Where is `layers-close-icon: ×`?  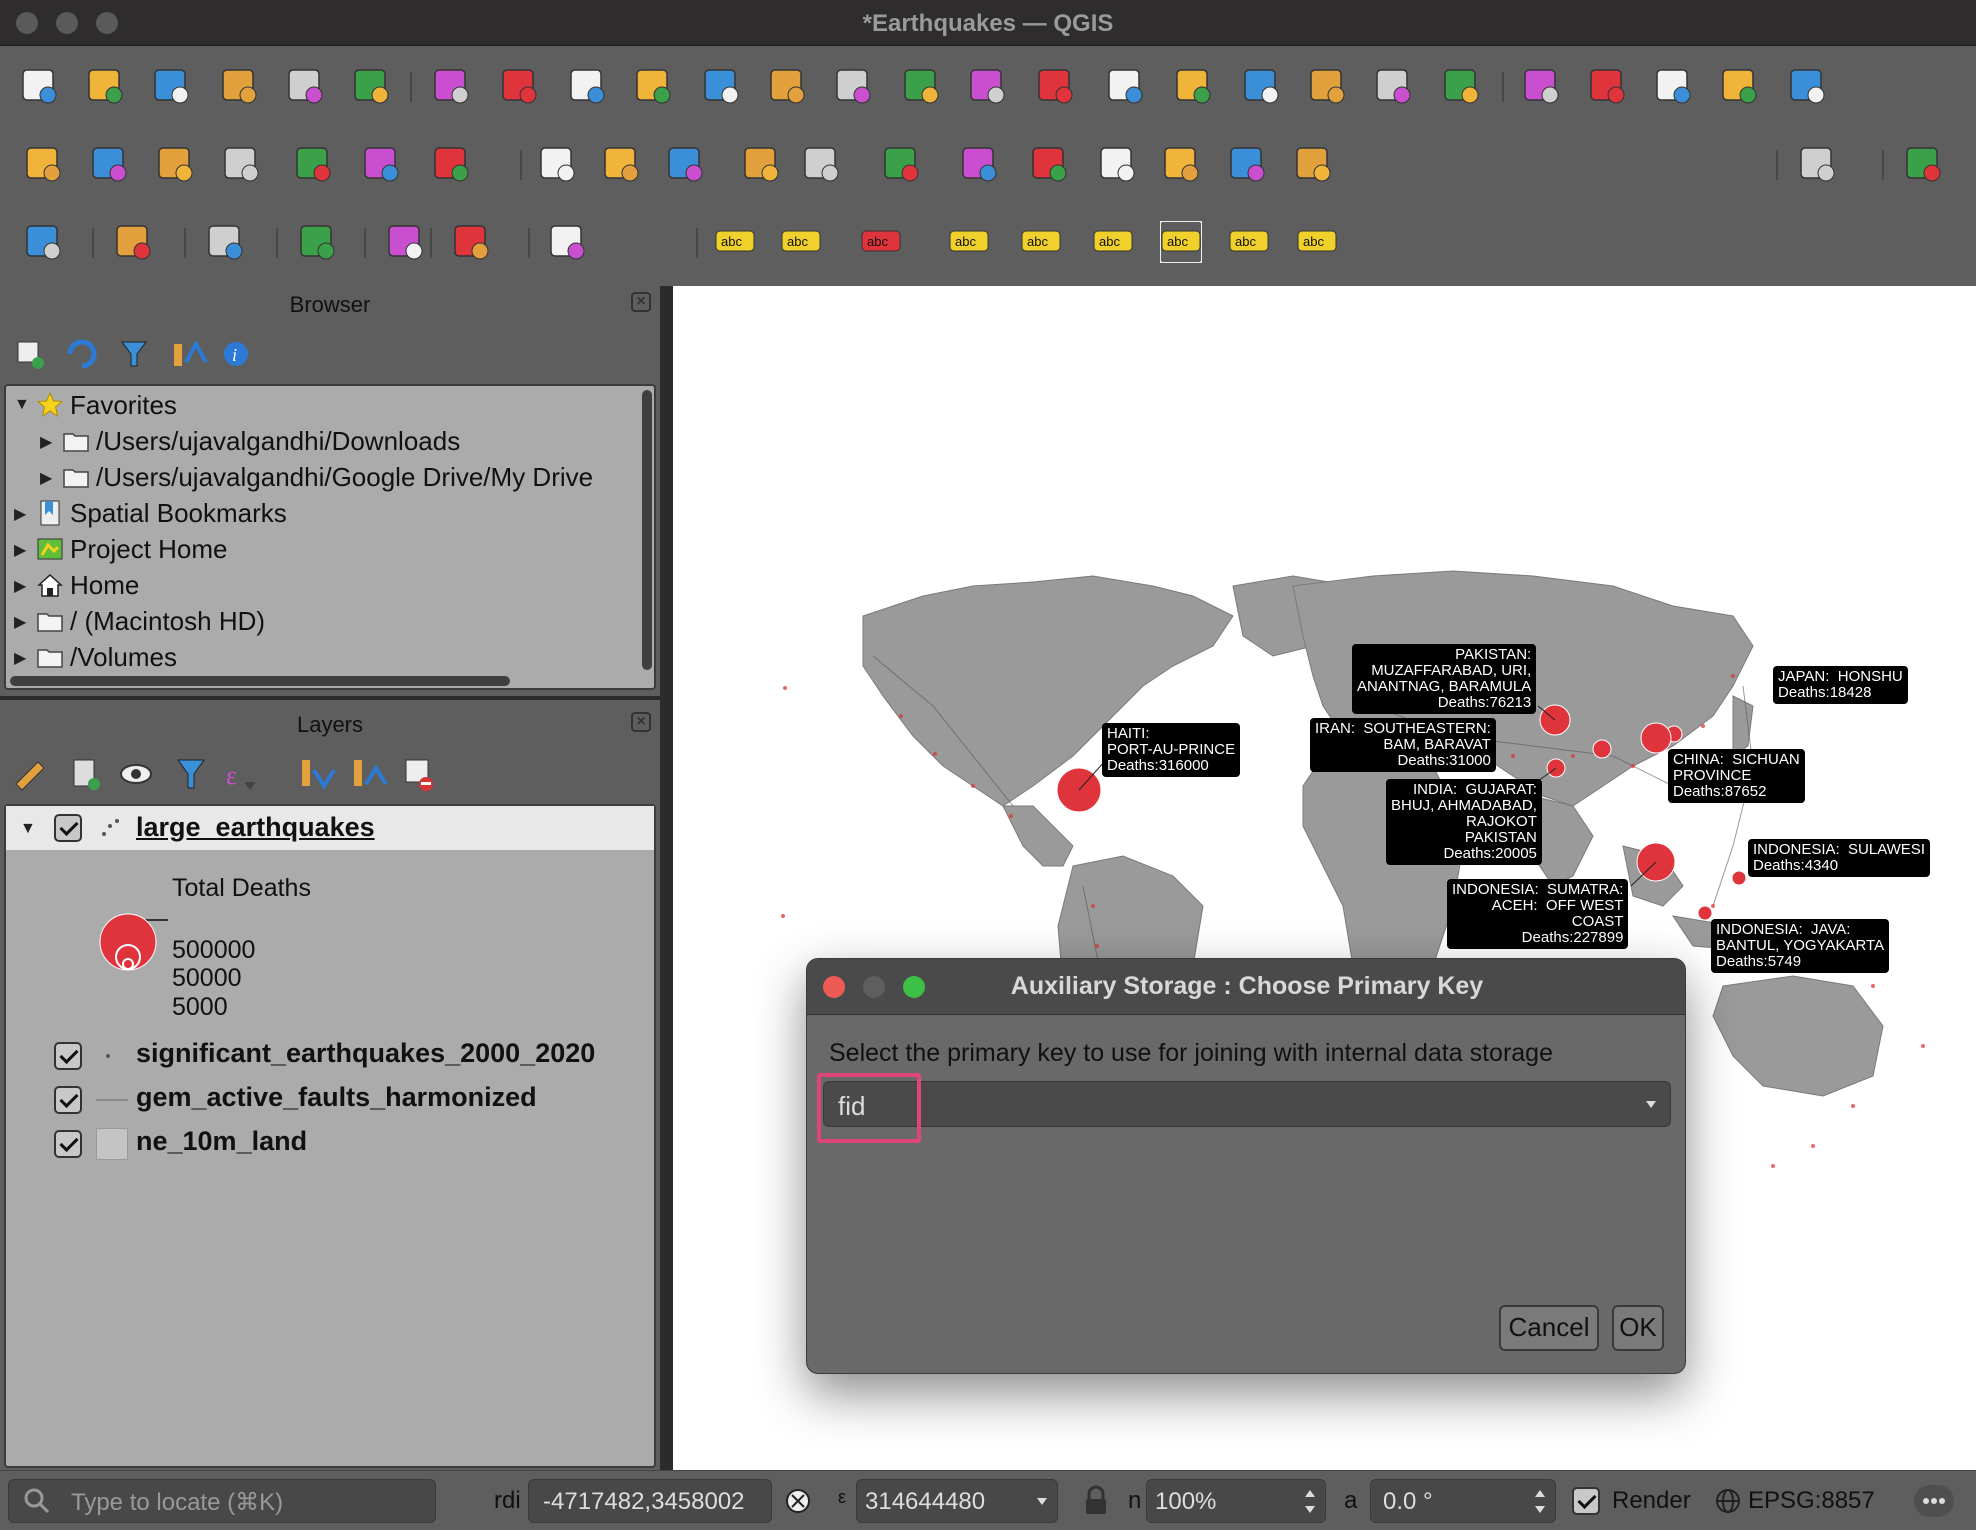 layers-close-icon: × is located at coordinates (641, 722).